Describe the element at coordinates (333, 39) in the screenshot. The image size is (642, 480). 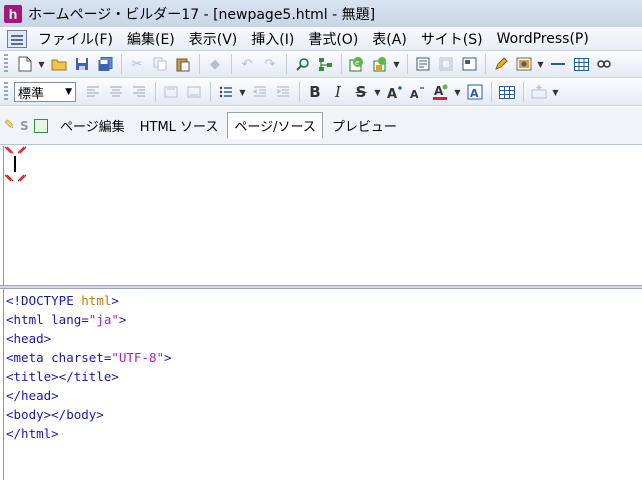
I see `menu-format: 書式(O)` at that location.